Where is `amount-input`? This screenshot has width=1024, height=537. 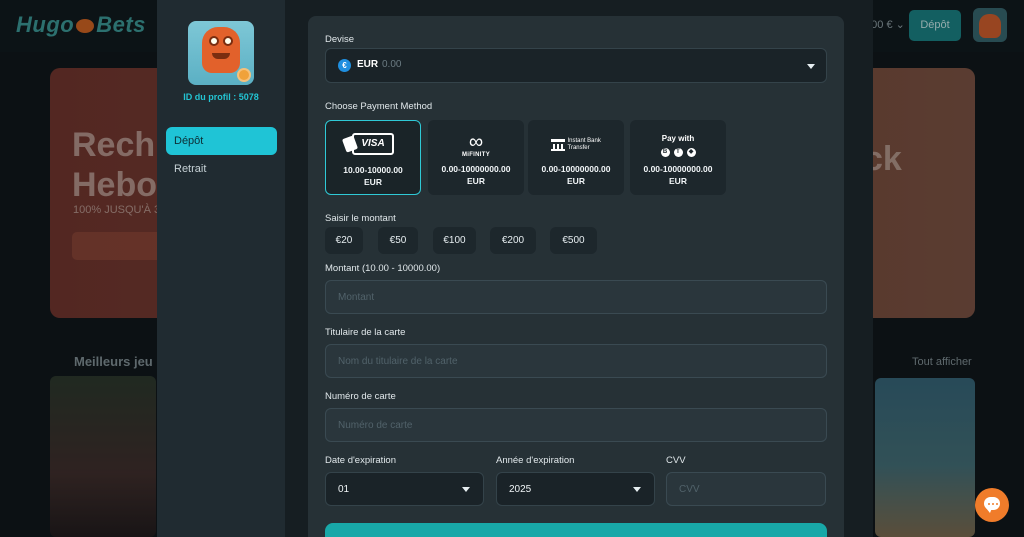
amount-input is located at coordinates (576, 297).